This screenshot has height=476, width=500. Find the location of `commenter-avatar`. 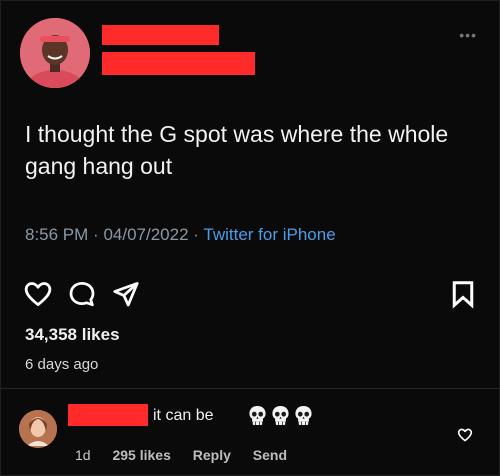

commenter-avatar is located at coordinates (38, 429).